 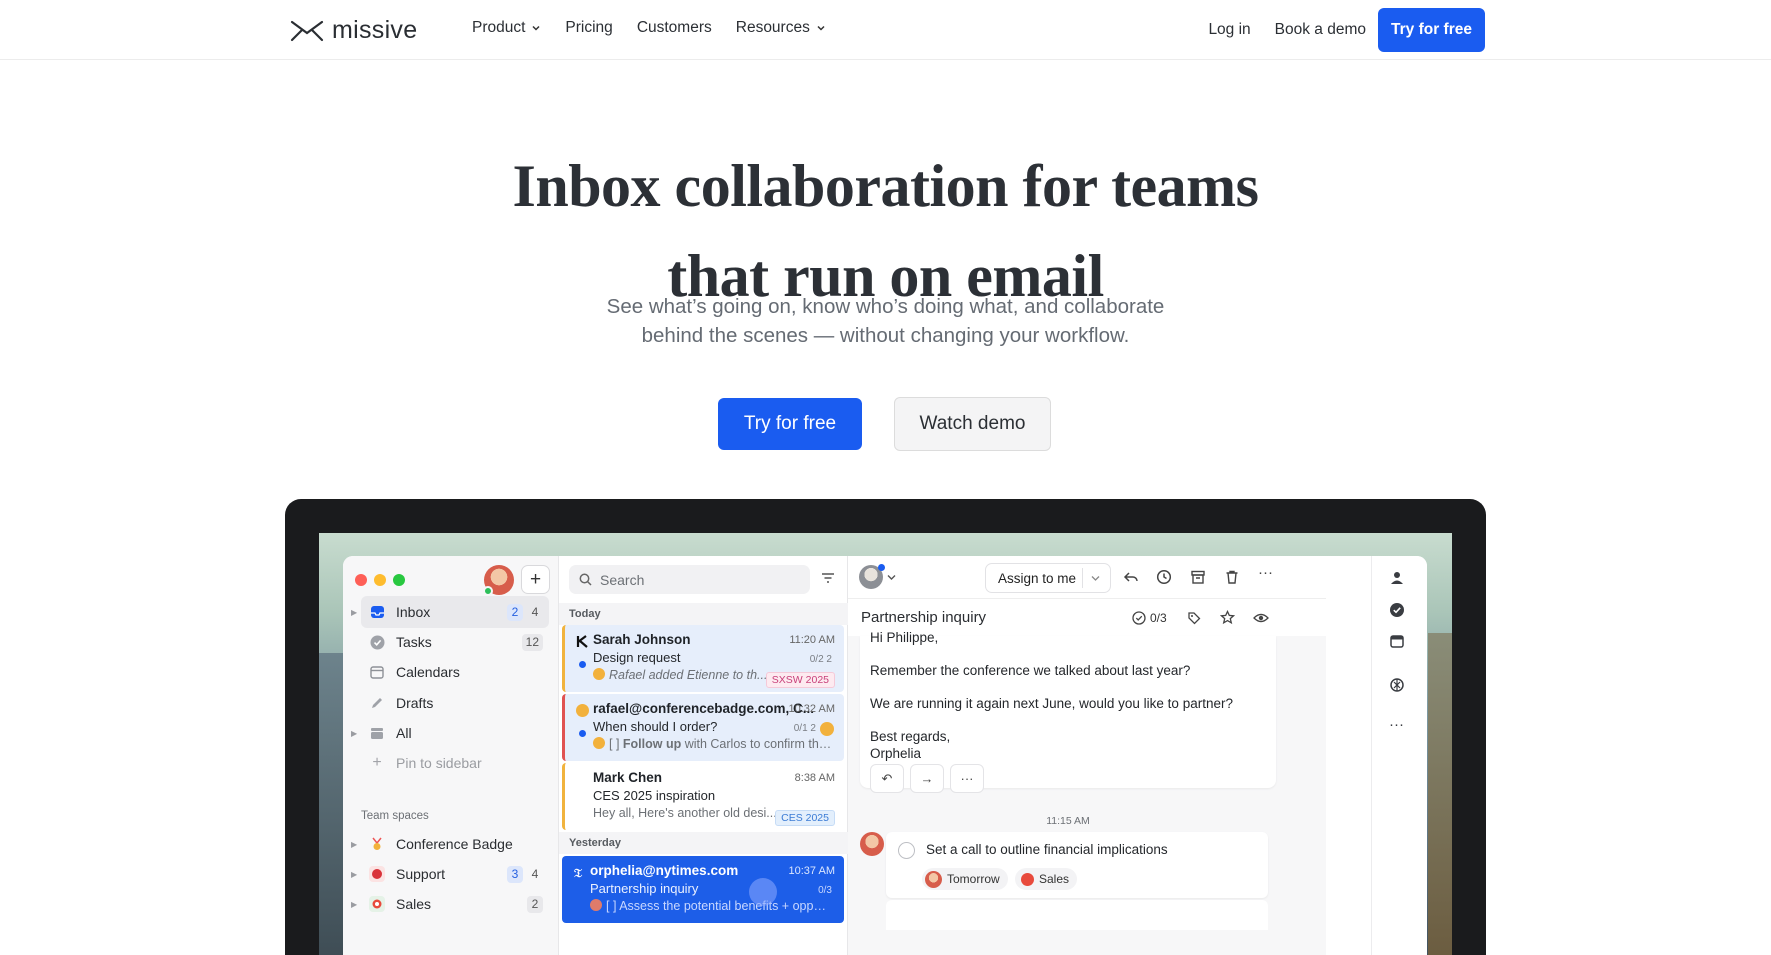 I want to click on tasks-rail-icon, so click(x=1397, y=610).